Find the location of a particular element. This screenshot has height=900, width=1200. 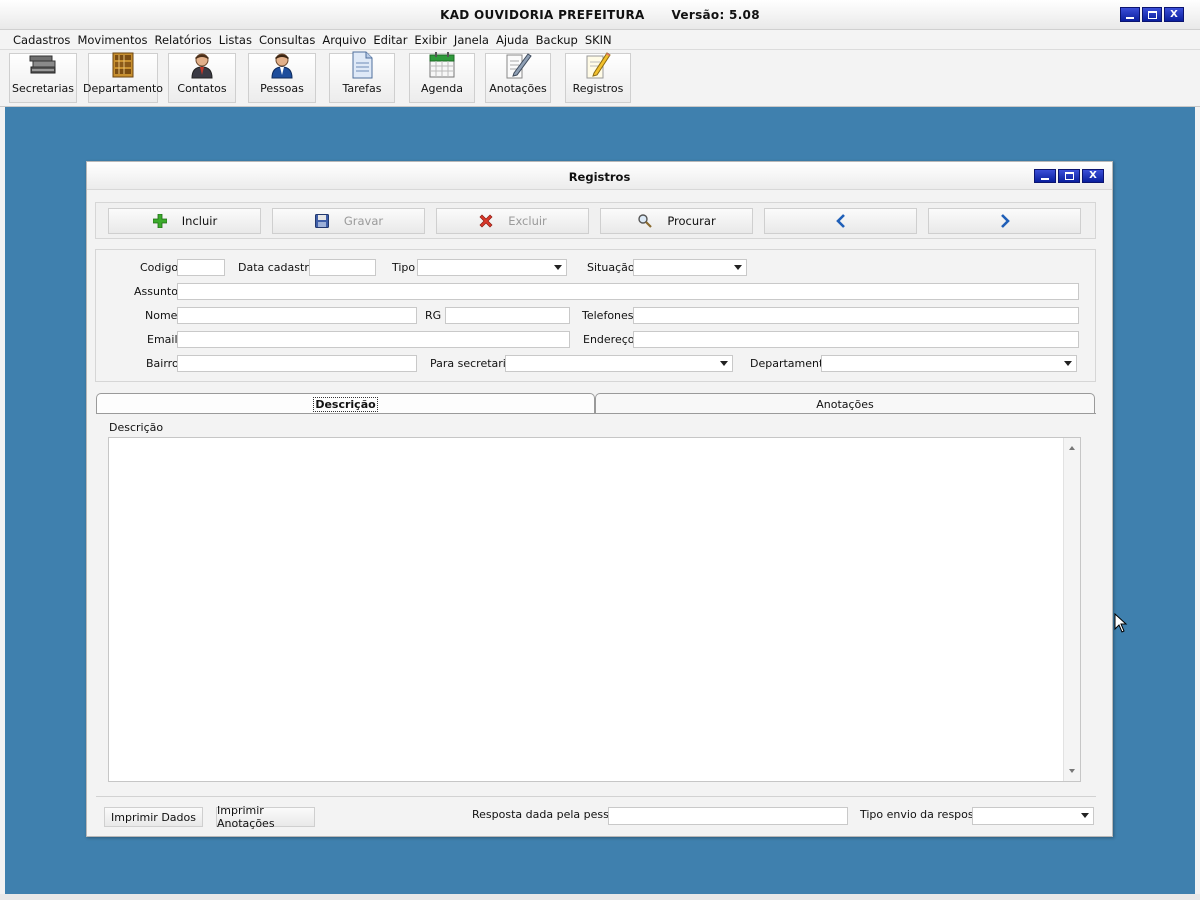

mouse-cursor-icon is located at coordinates (1121, 624).